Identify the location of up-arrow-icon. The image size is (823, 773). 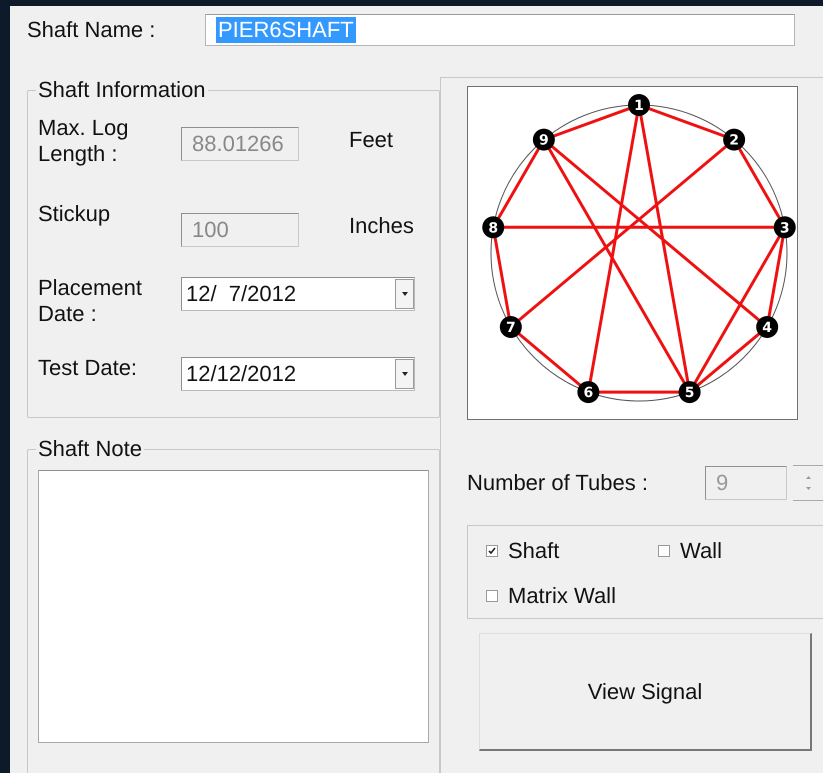
(808, 477).